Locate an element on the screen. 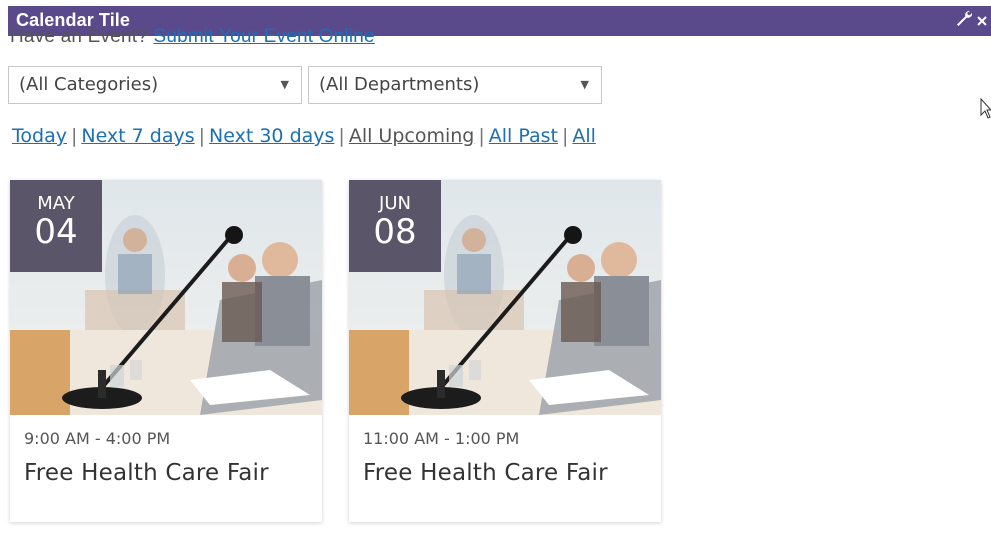 The image size is (991, 550). submit-event-line: Have an Event? Submit Your Event Online is located at coordinates (192, 37).